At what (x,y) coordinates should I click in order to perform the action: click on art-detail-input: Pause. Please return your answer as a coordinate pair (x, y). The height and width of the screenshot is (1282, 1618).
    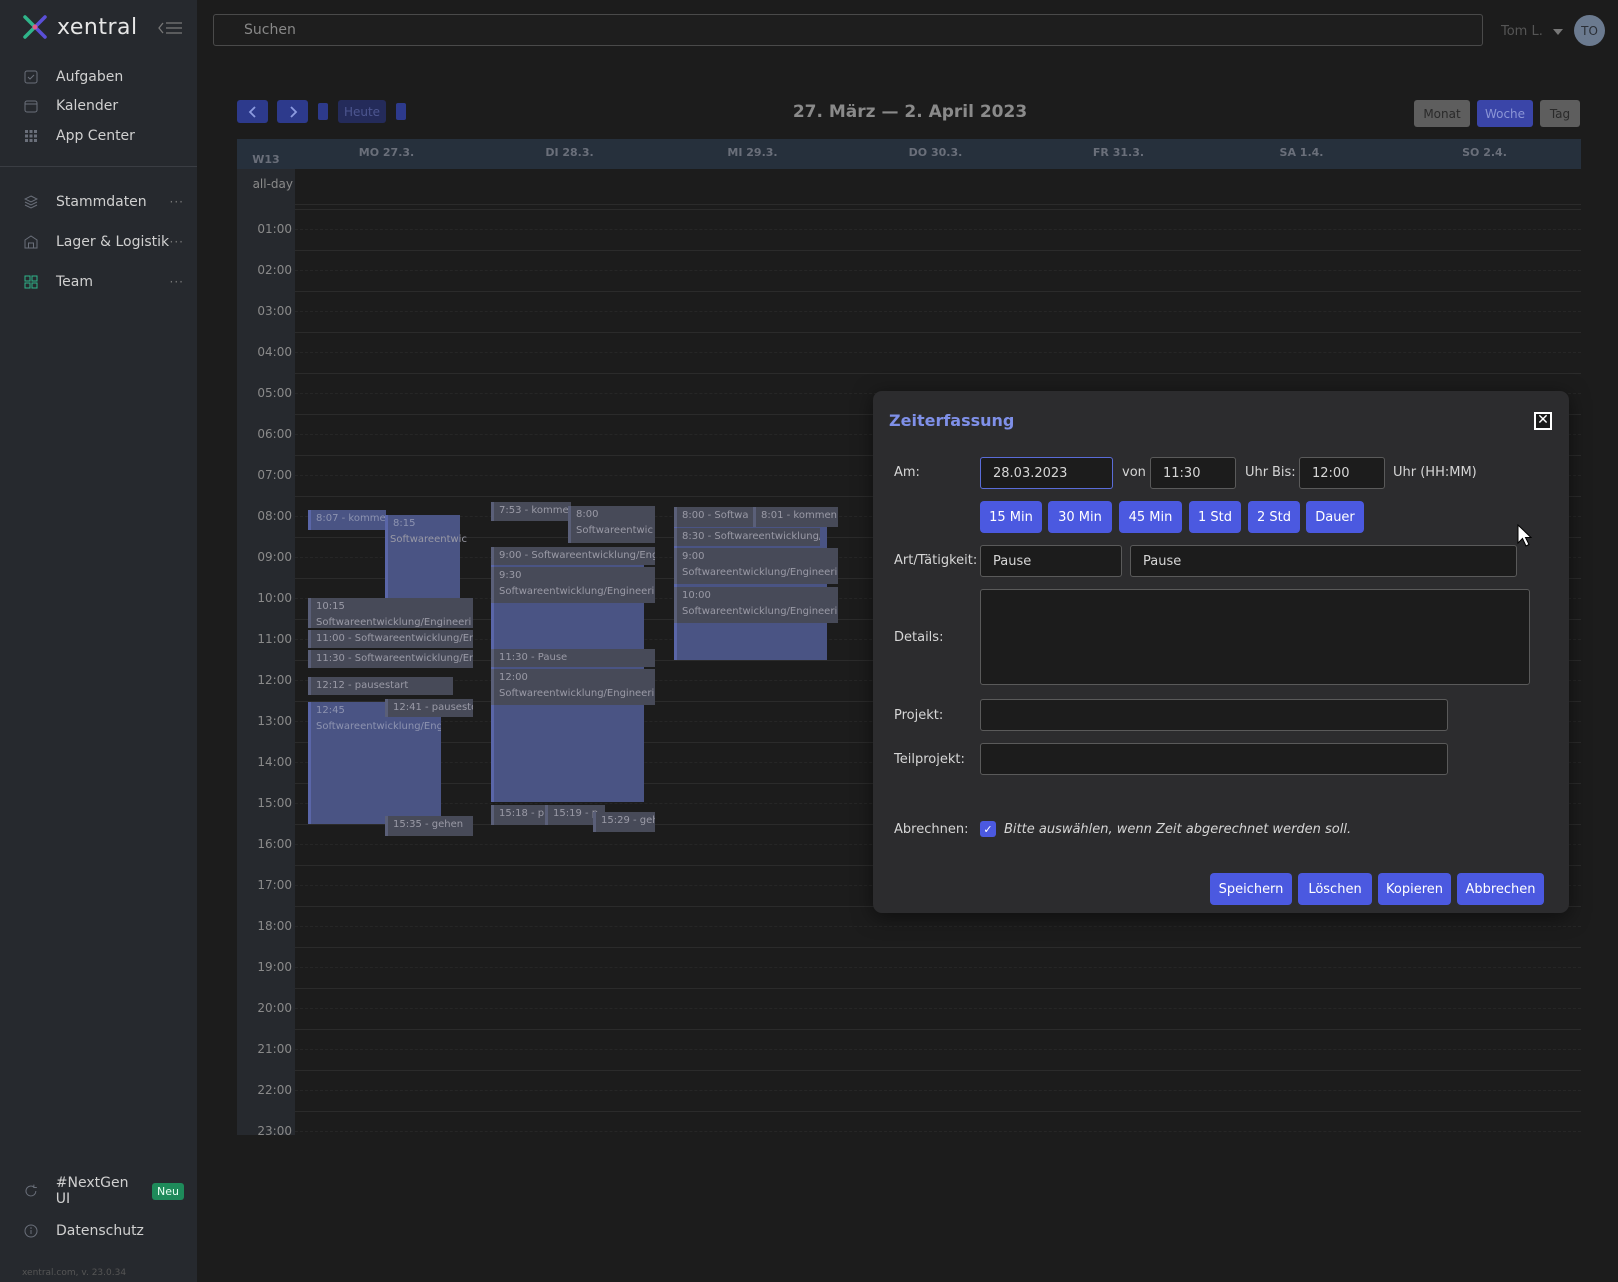
    Looking at the image, I should click on (1323, 561).